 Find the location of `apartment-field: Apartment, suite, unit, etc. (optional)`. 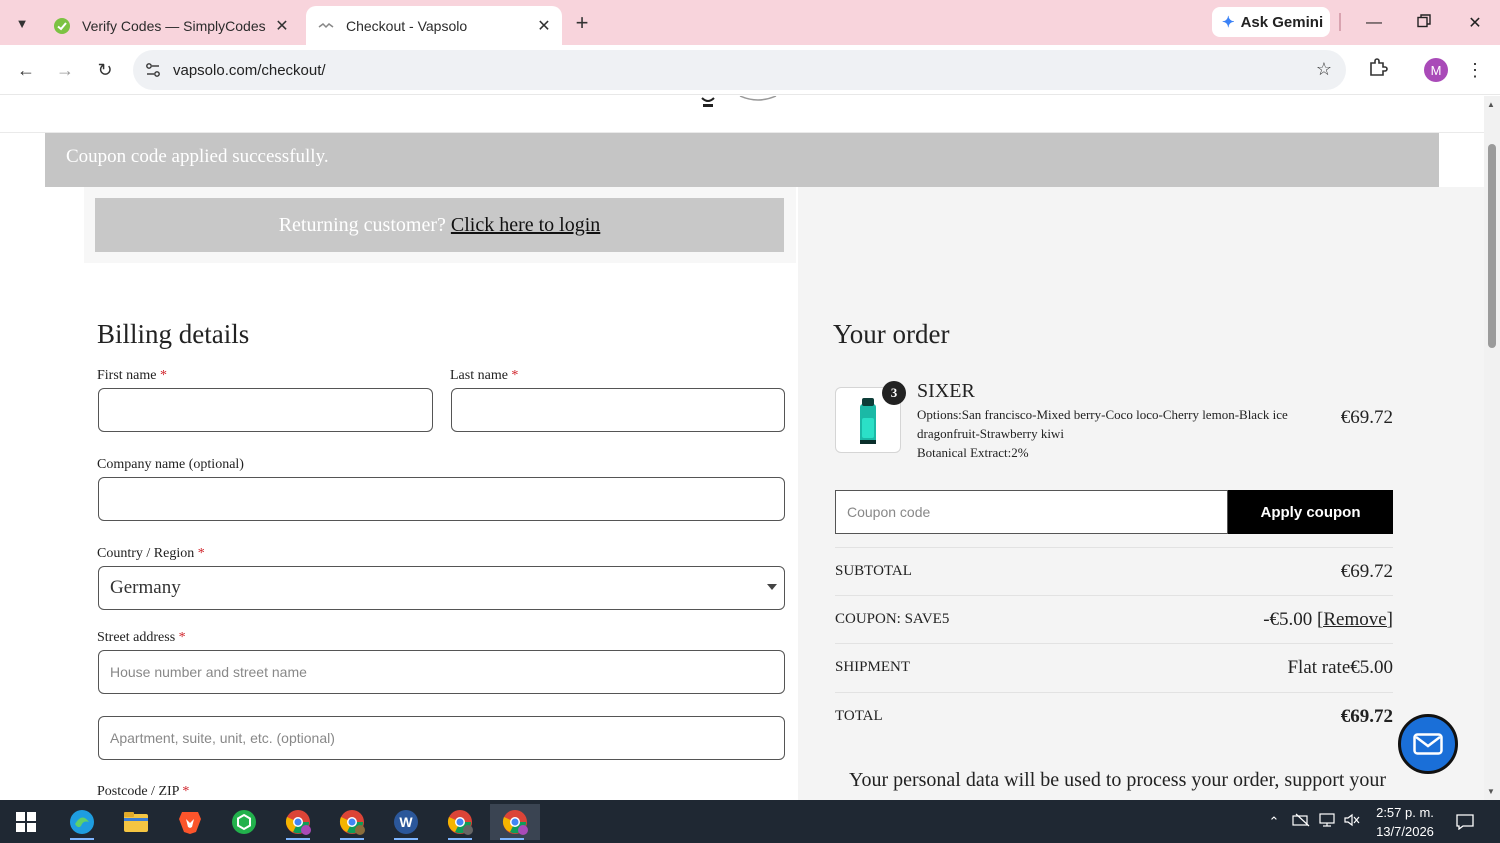

apartment-field: Apartment, suite, unit, etc. (optional) is located at coordinates (441, 738).